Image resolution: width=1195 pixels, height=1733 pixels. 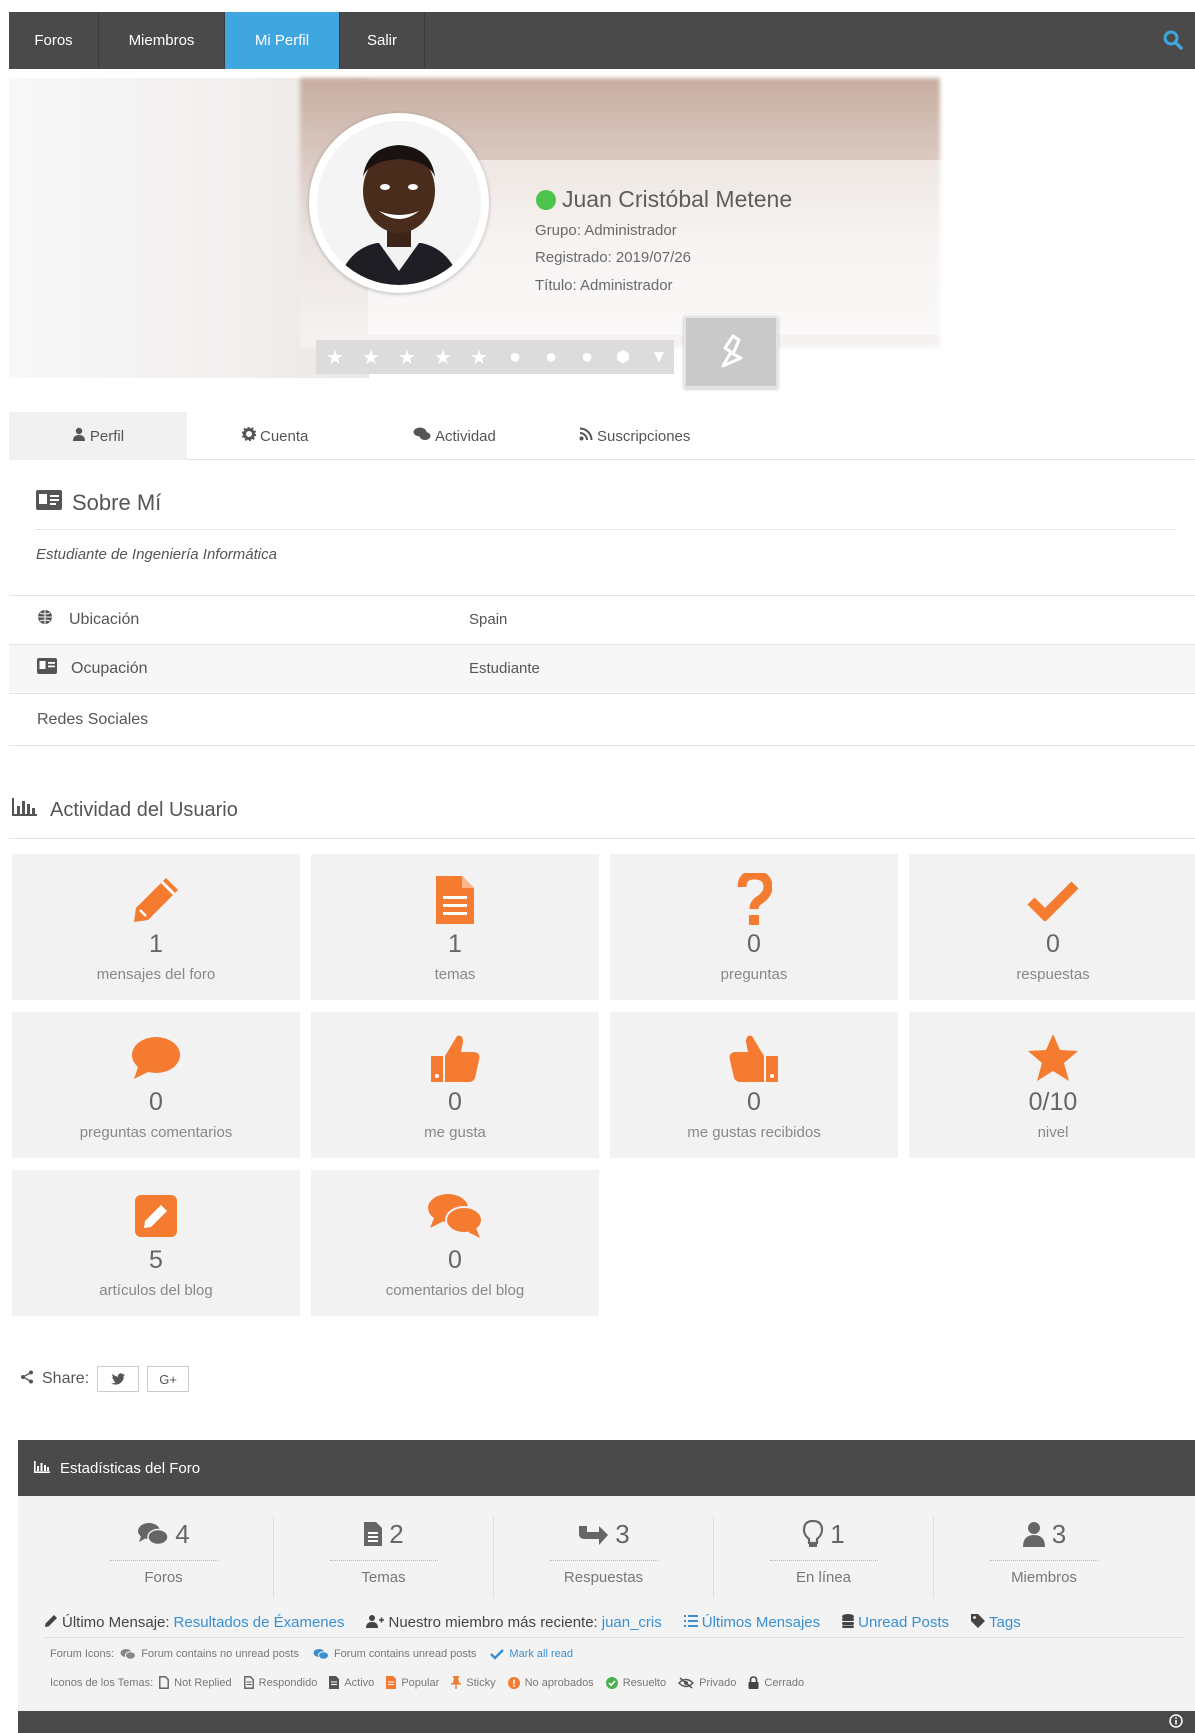 I want to click on tags-link: Tags, so click(x=1005, y=1622).